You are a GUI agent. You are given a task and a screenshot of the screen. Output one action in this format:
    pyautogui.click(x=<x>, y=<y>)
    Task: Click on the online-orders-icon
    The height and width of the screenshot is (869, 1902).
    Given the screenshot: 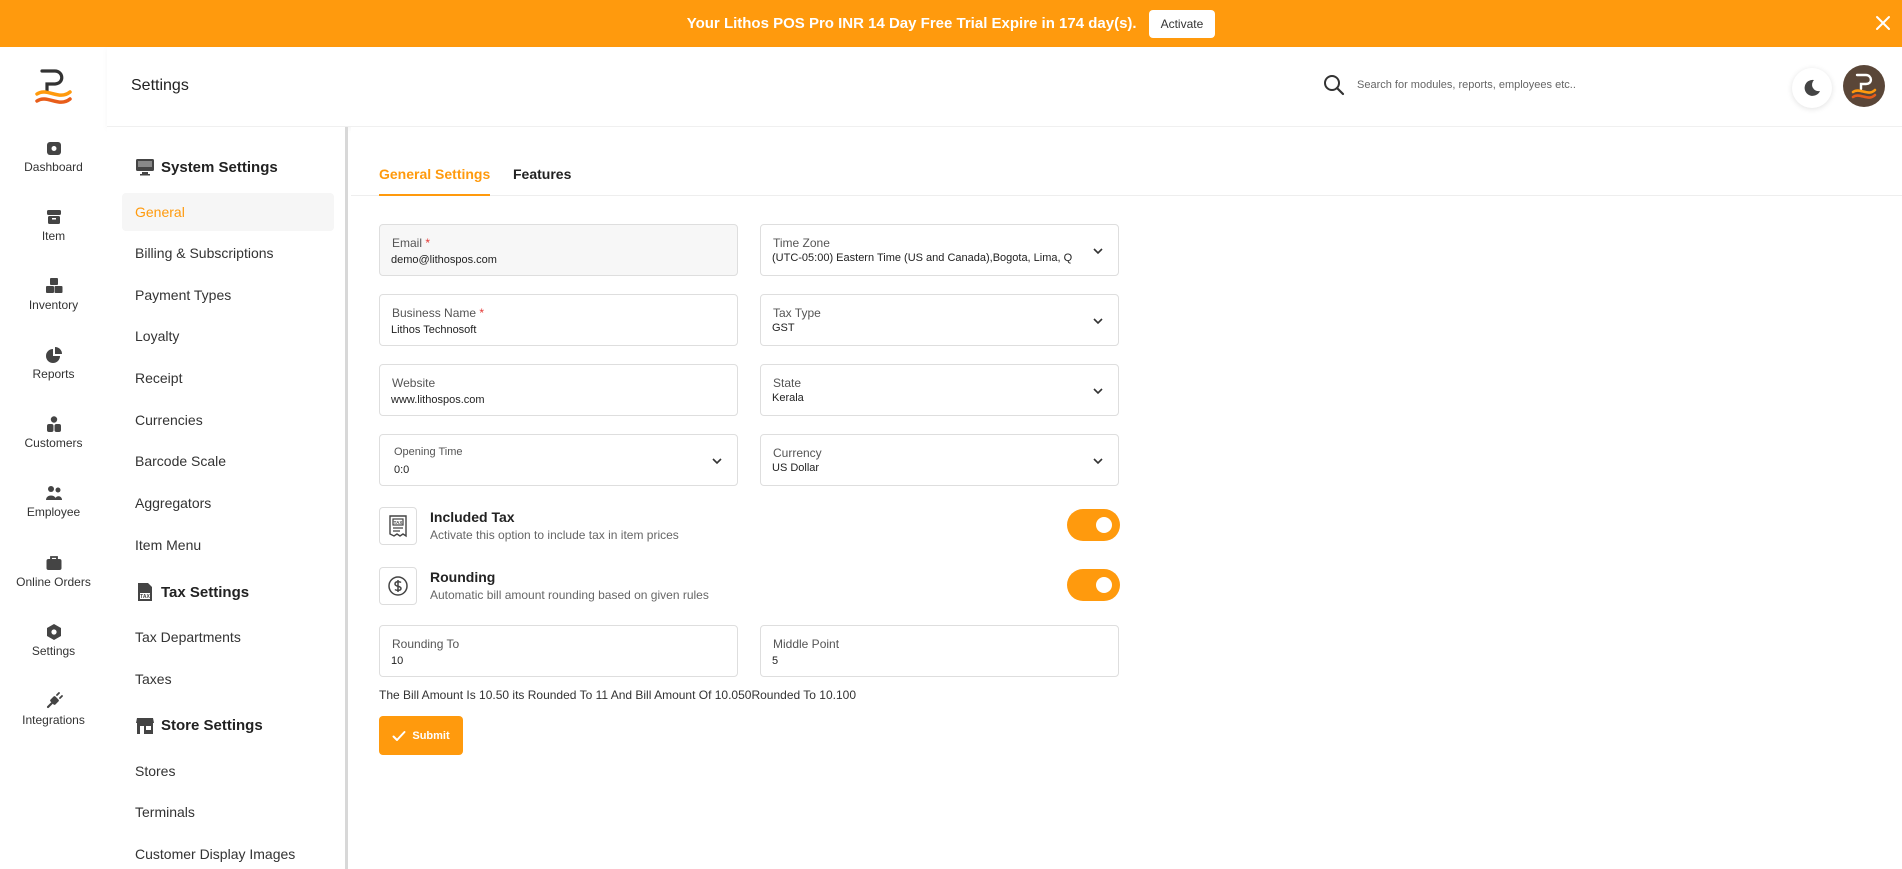 What is the action you would take?
    pyautogui.click(x=53, y=563)
    